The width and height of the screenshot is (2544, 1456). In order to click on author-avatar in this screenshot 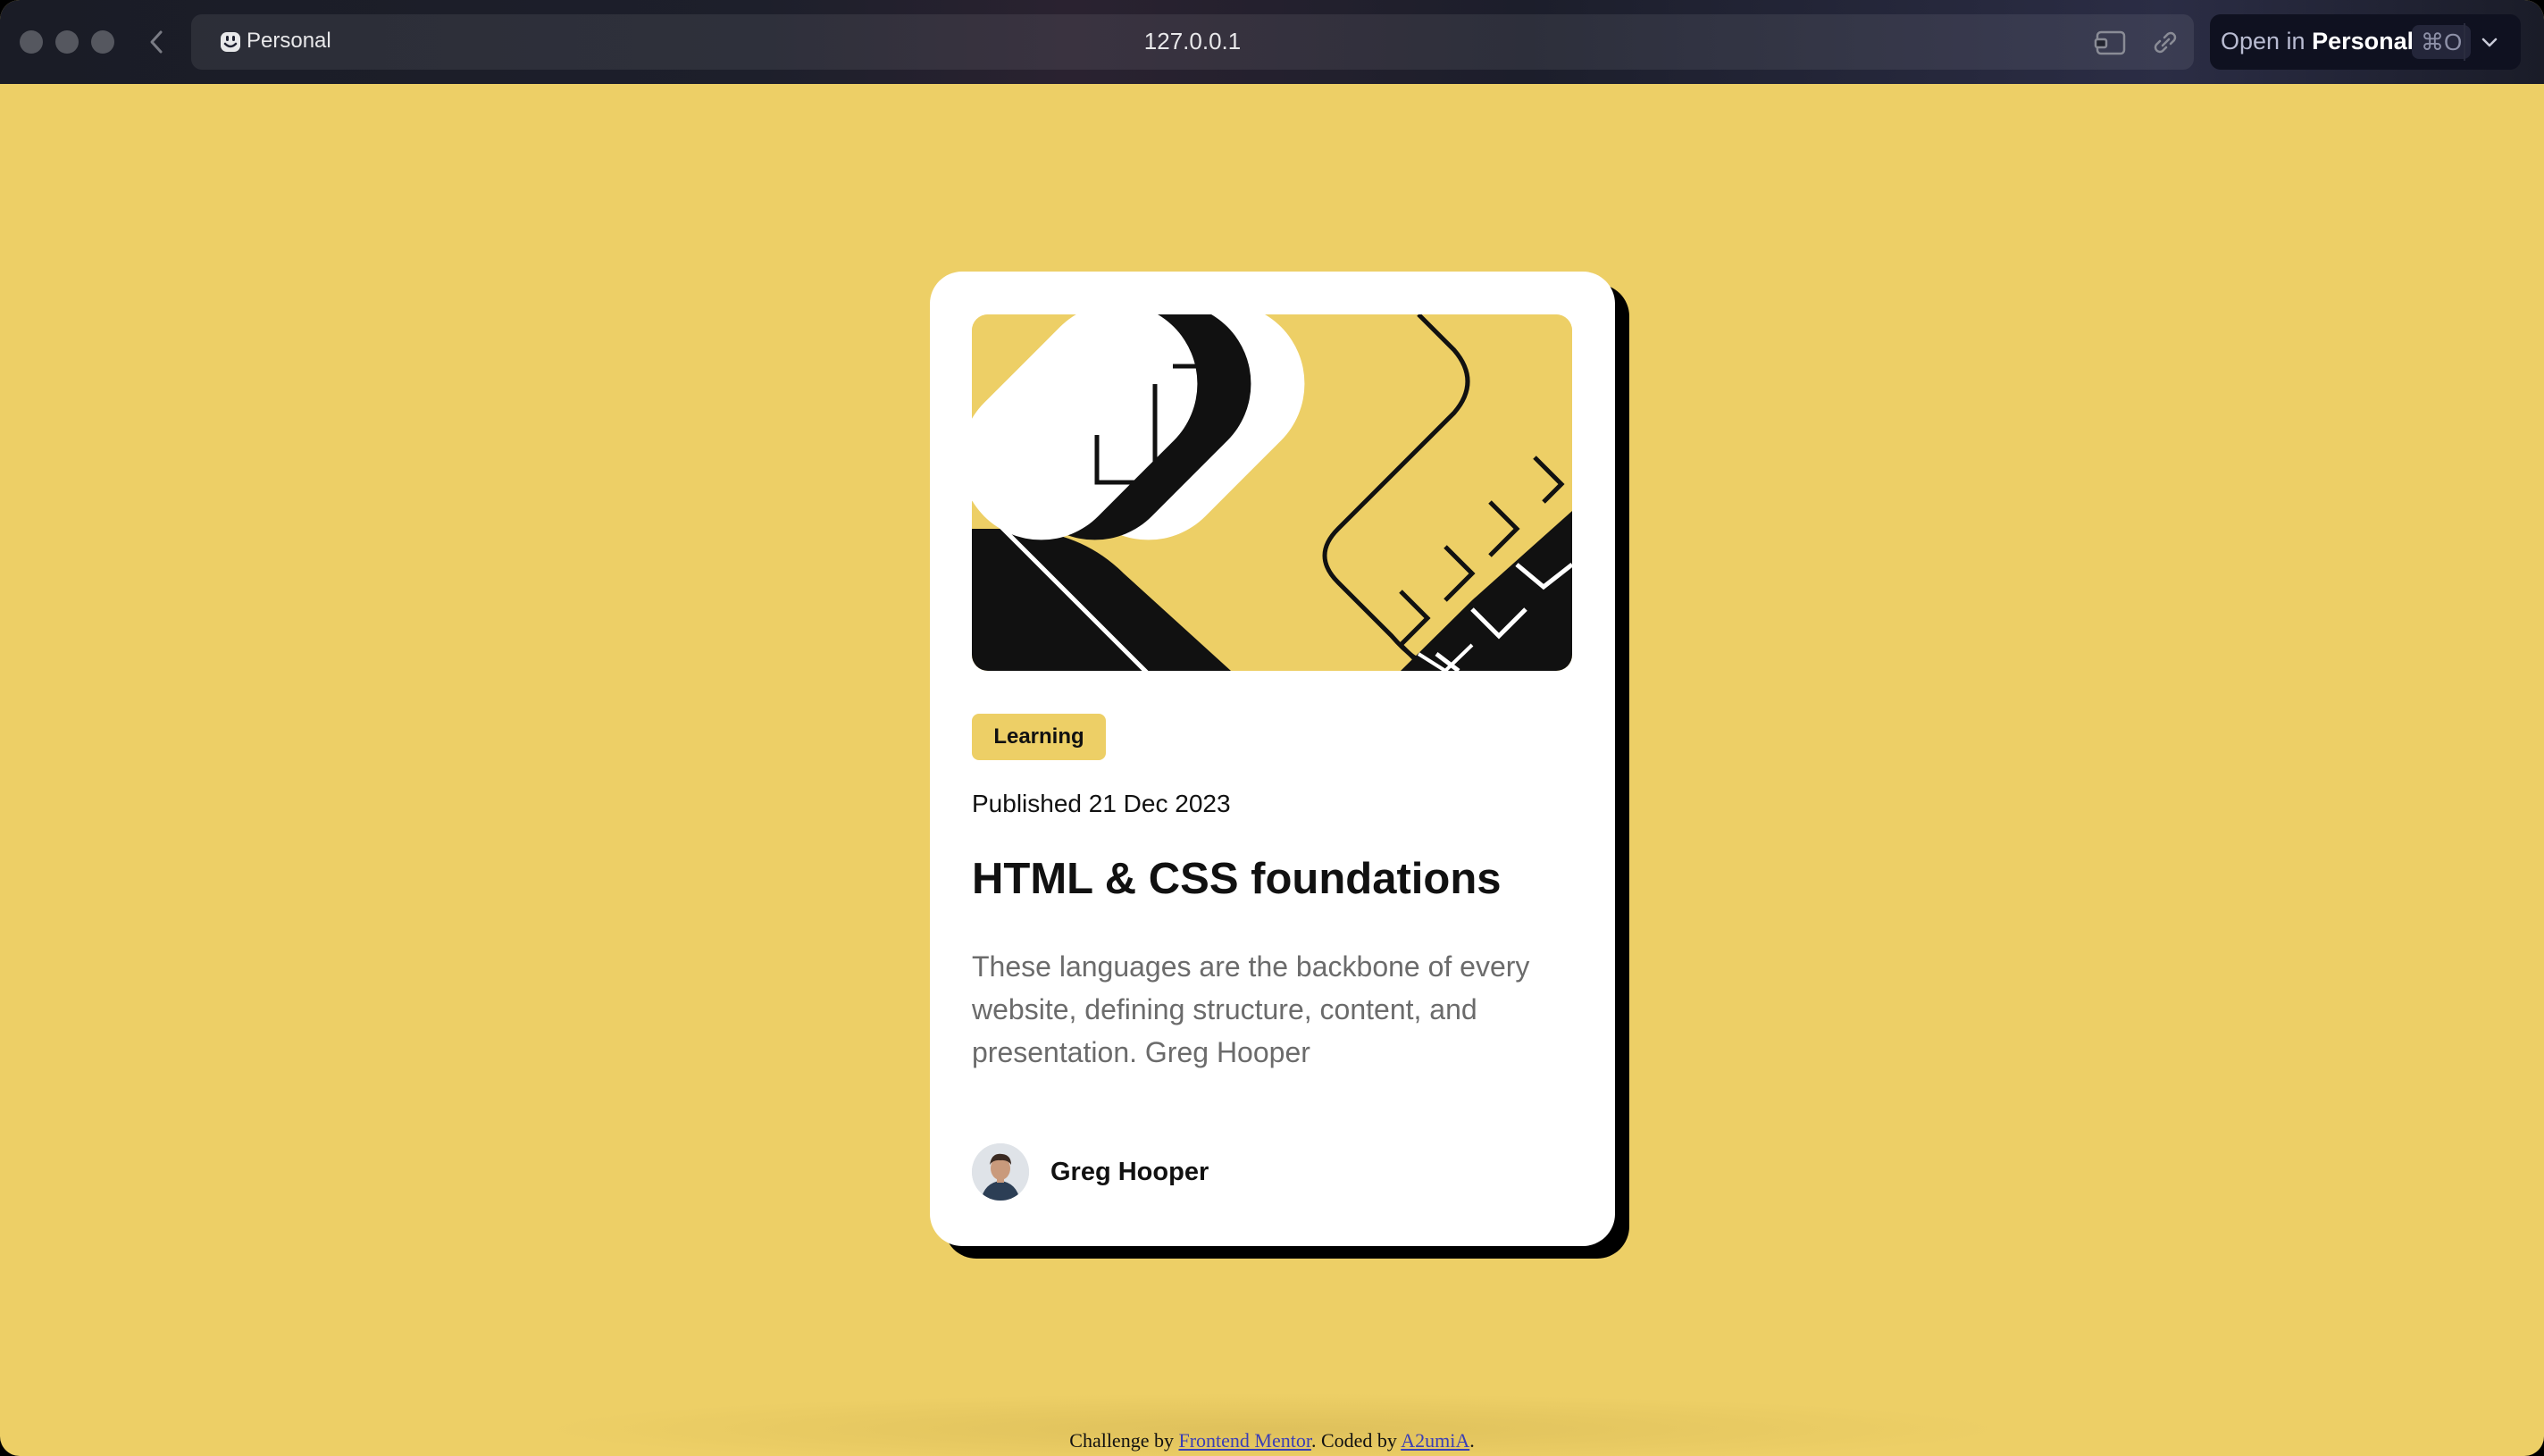, I will do `click(1000, 1172)`.